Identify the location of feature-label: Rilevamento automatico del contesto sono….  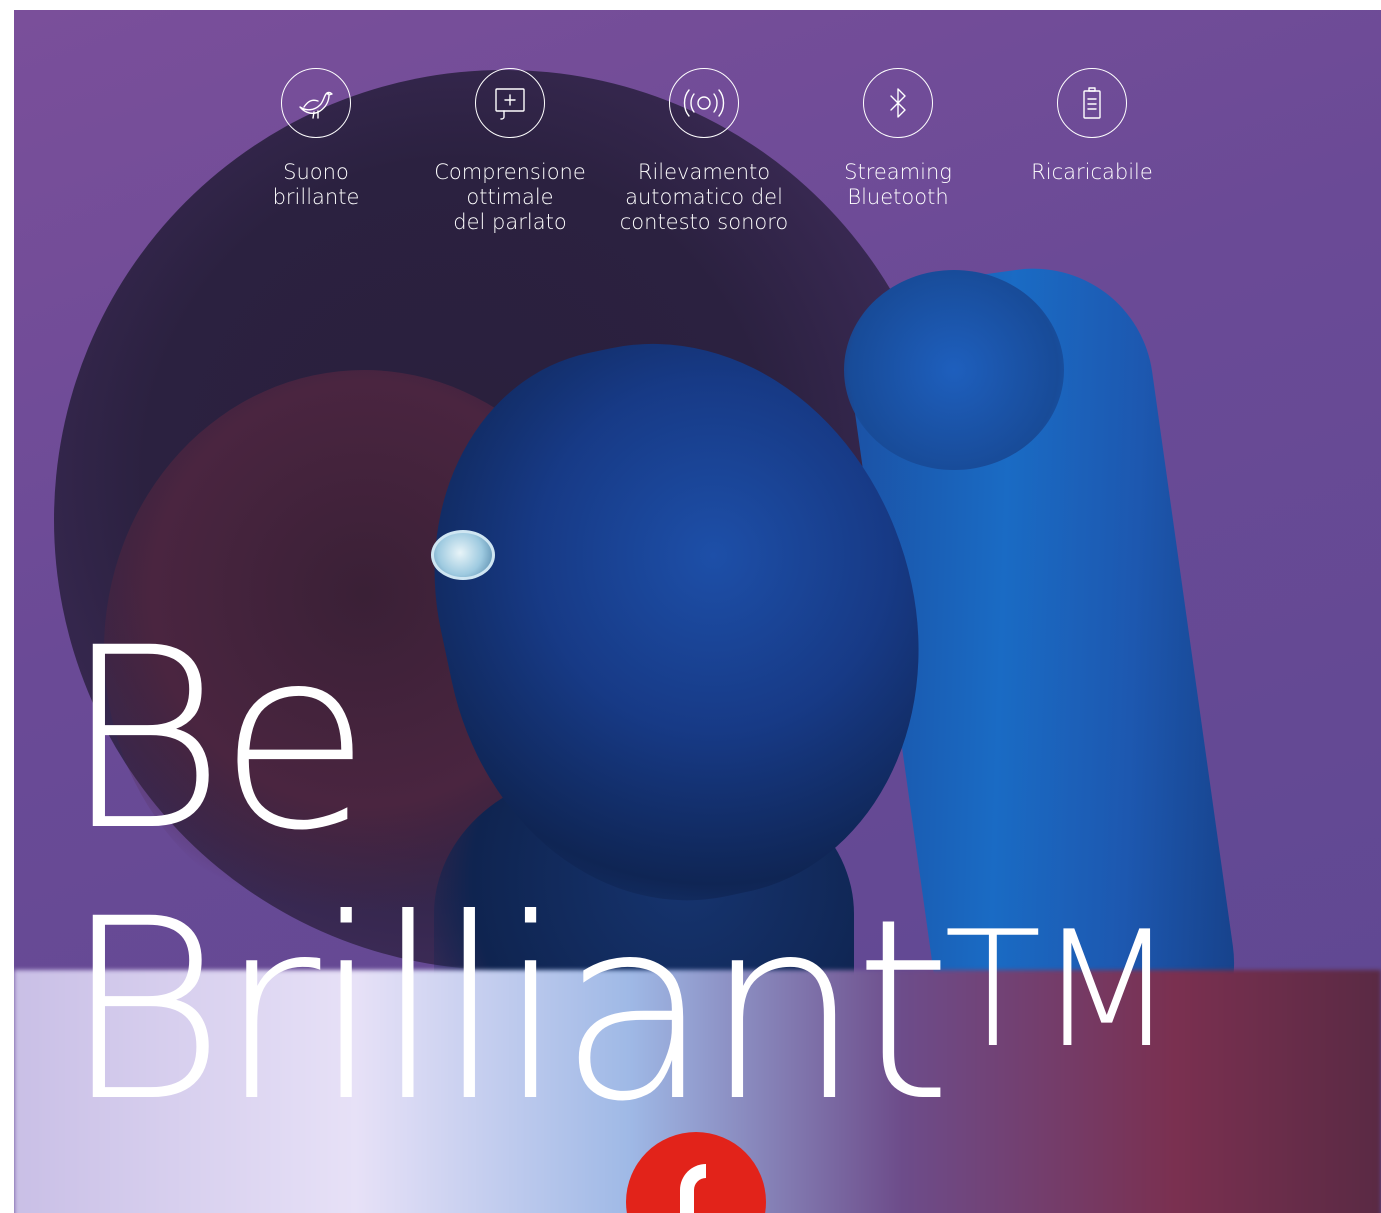
(704, 197).